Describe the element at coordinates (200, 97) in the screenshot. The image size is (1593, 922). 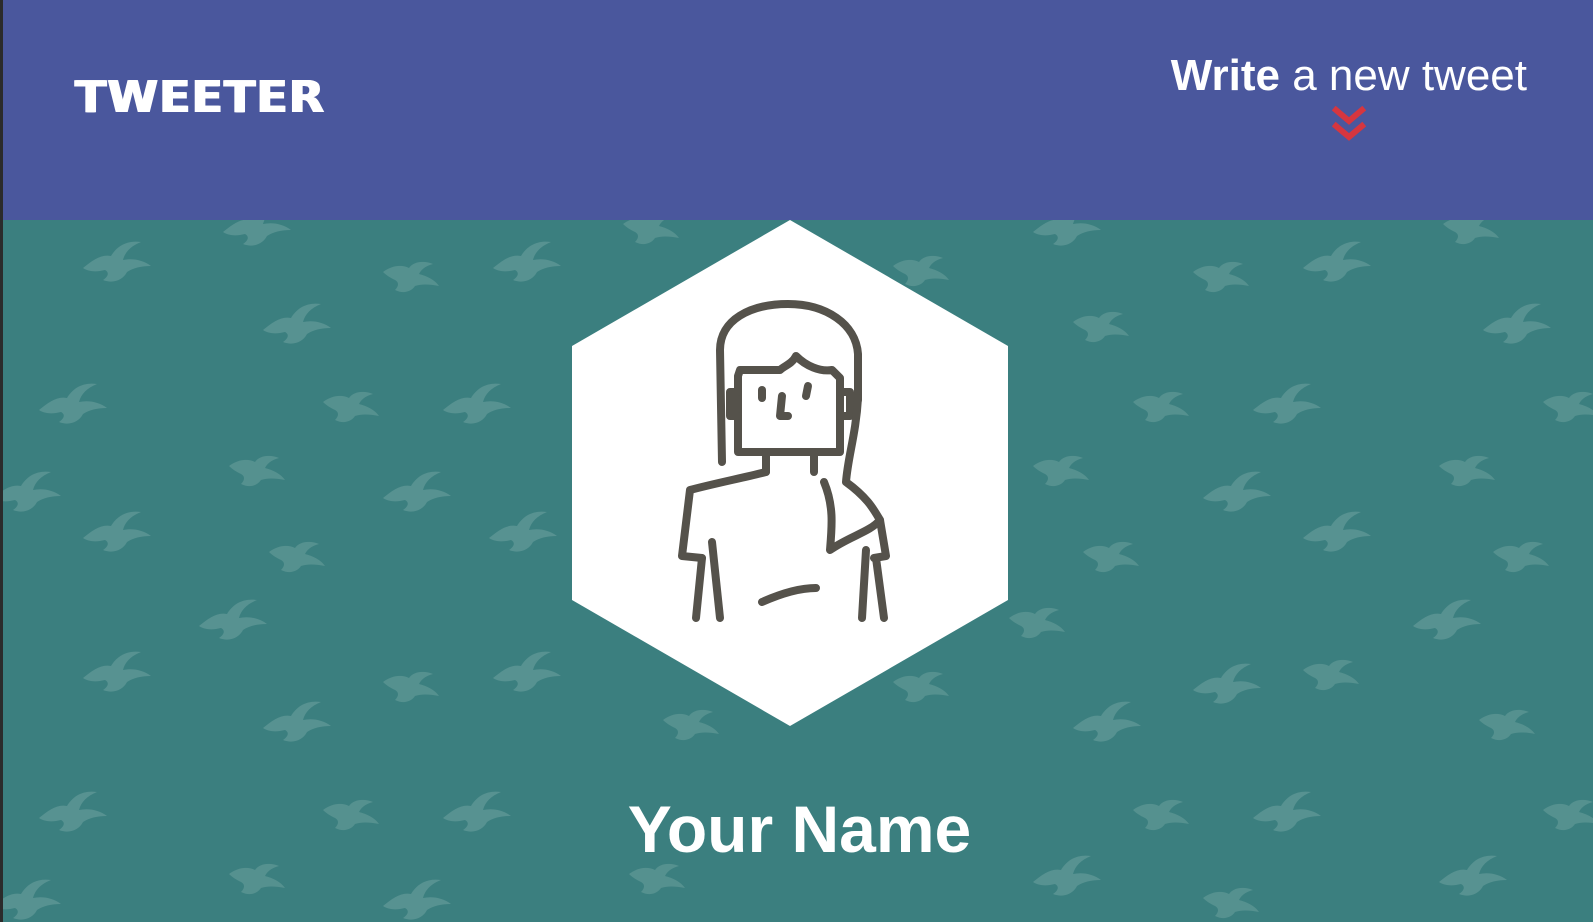
I see `app-logo: TWEETER` at that location.